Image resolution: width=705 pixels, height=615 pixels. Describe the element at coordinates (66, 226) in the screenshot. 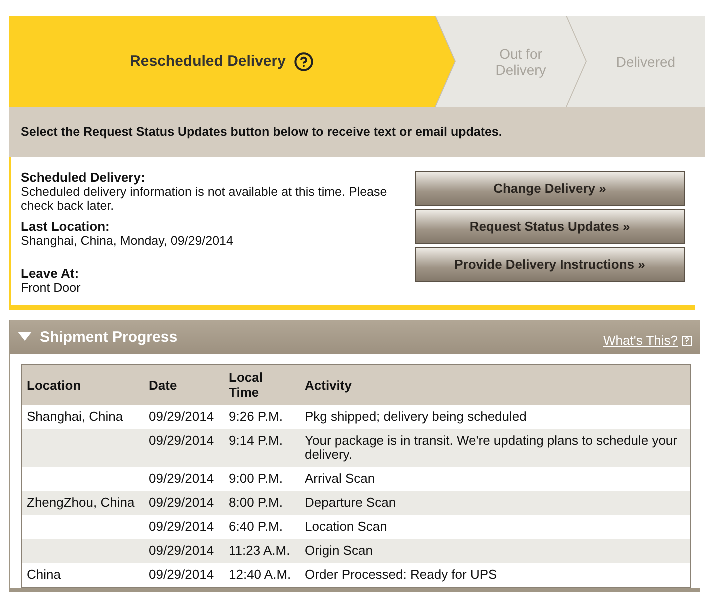

I see `detail-label: Last Location:` at that location.